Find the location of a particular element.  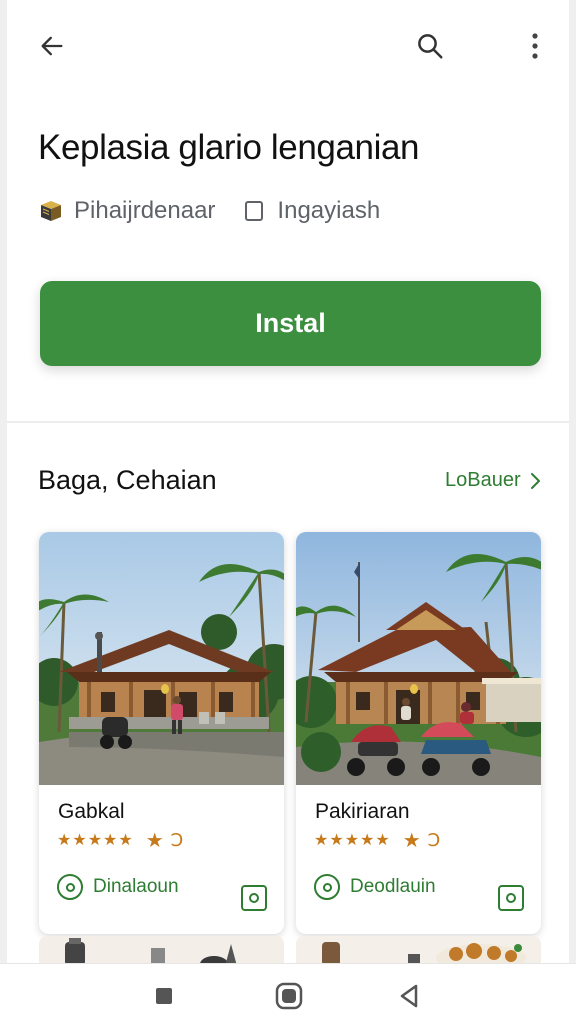

checkbox-icon is located at coordinates (254, 211).